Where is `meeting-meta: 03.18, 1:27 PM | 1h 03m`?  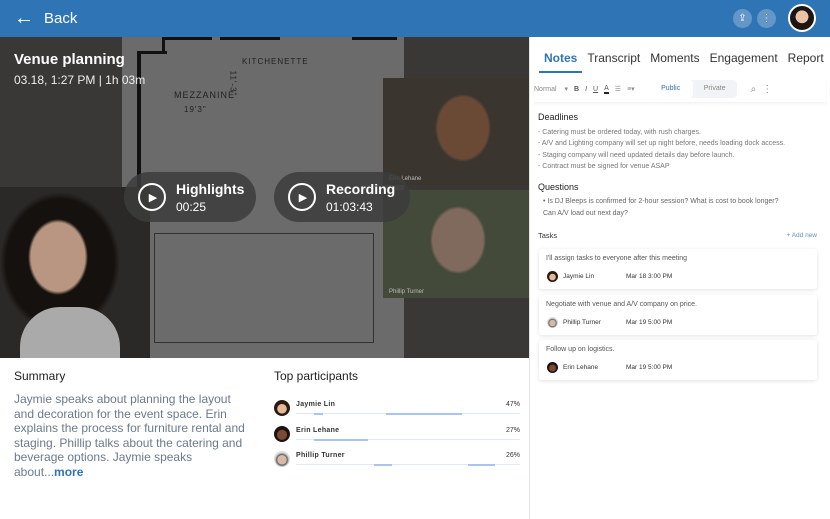 meeting-meta: 03.18, 1:27 PM | 1h 03m is located at coordinates (80, 80).